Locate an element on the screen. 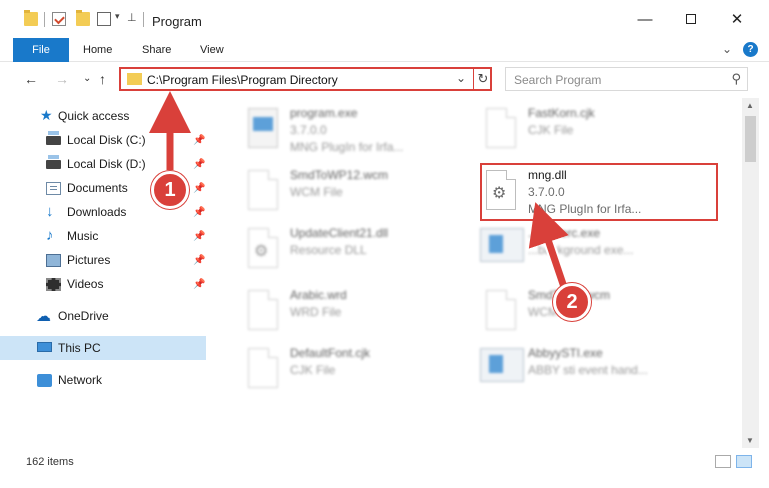 The width and height of the screenshot is (769, 488). list-item: ⚙ UpdateClient21.dll Resource DLL is located at coordinates (348, 251).